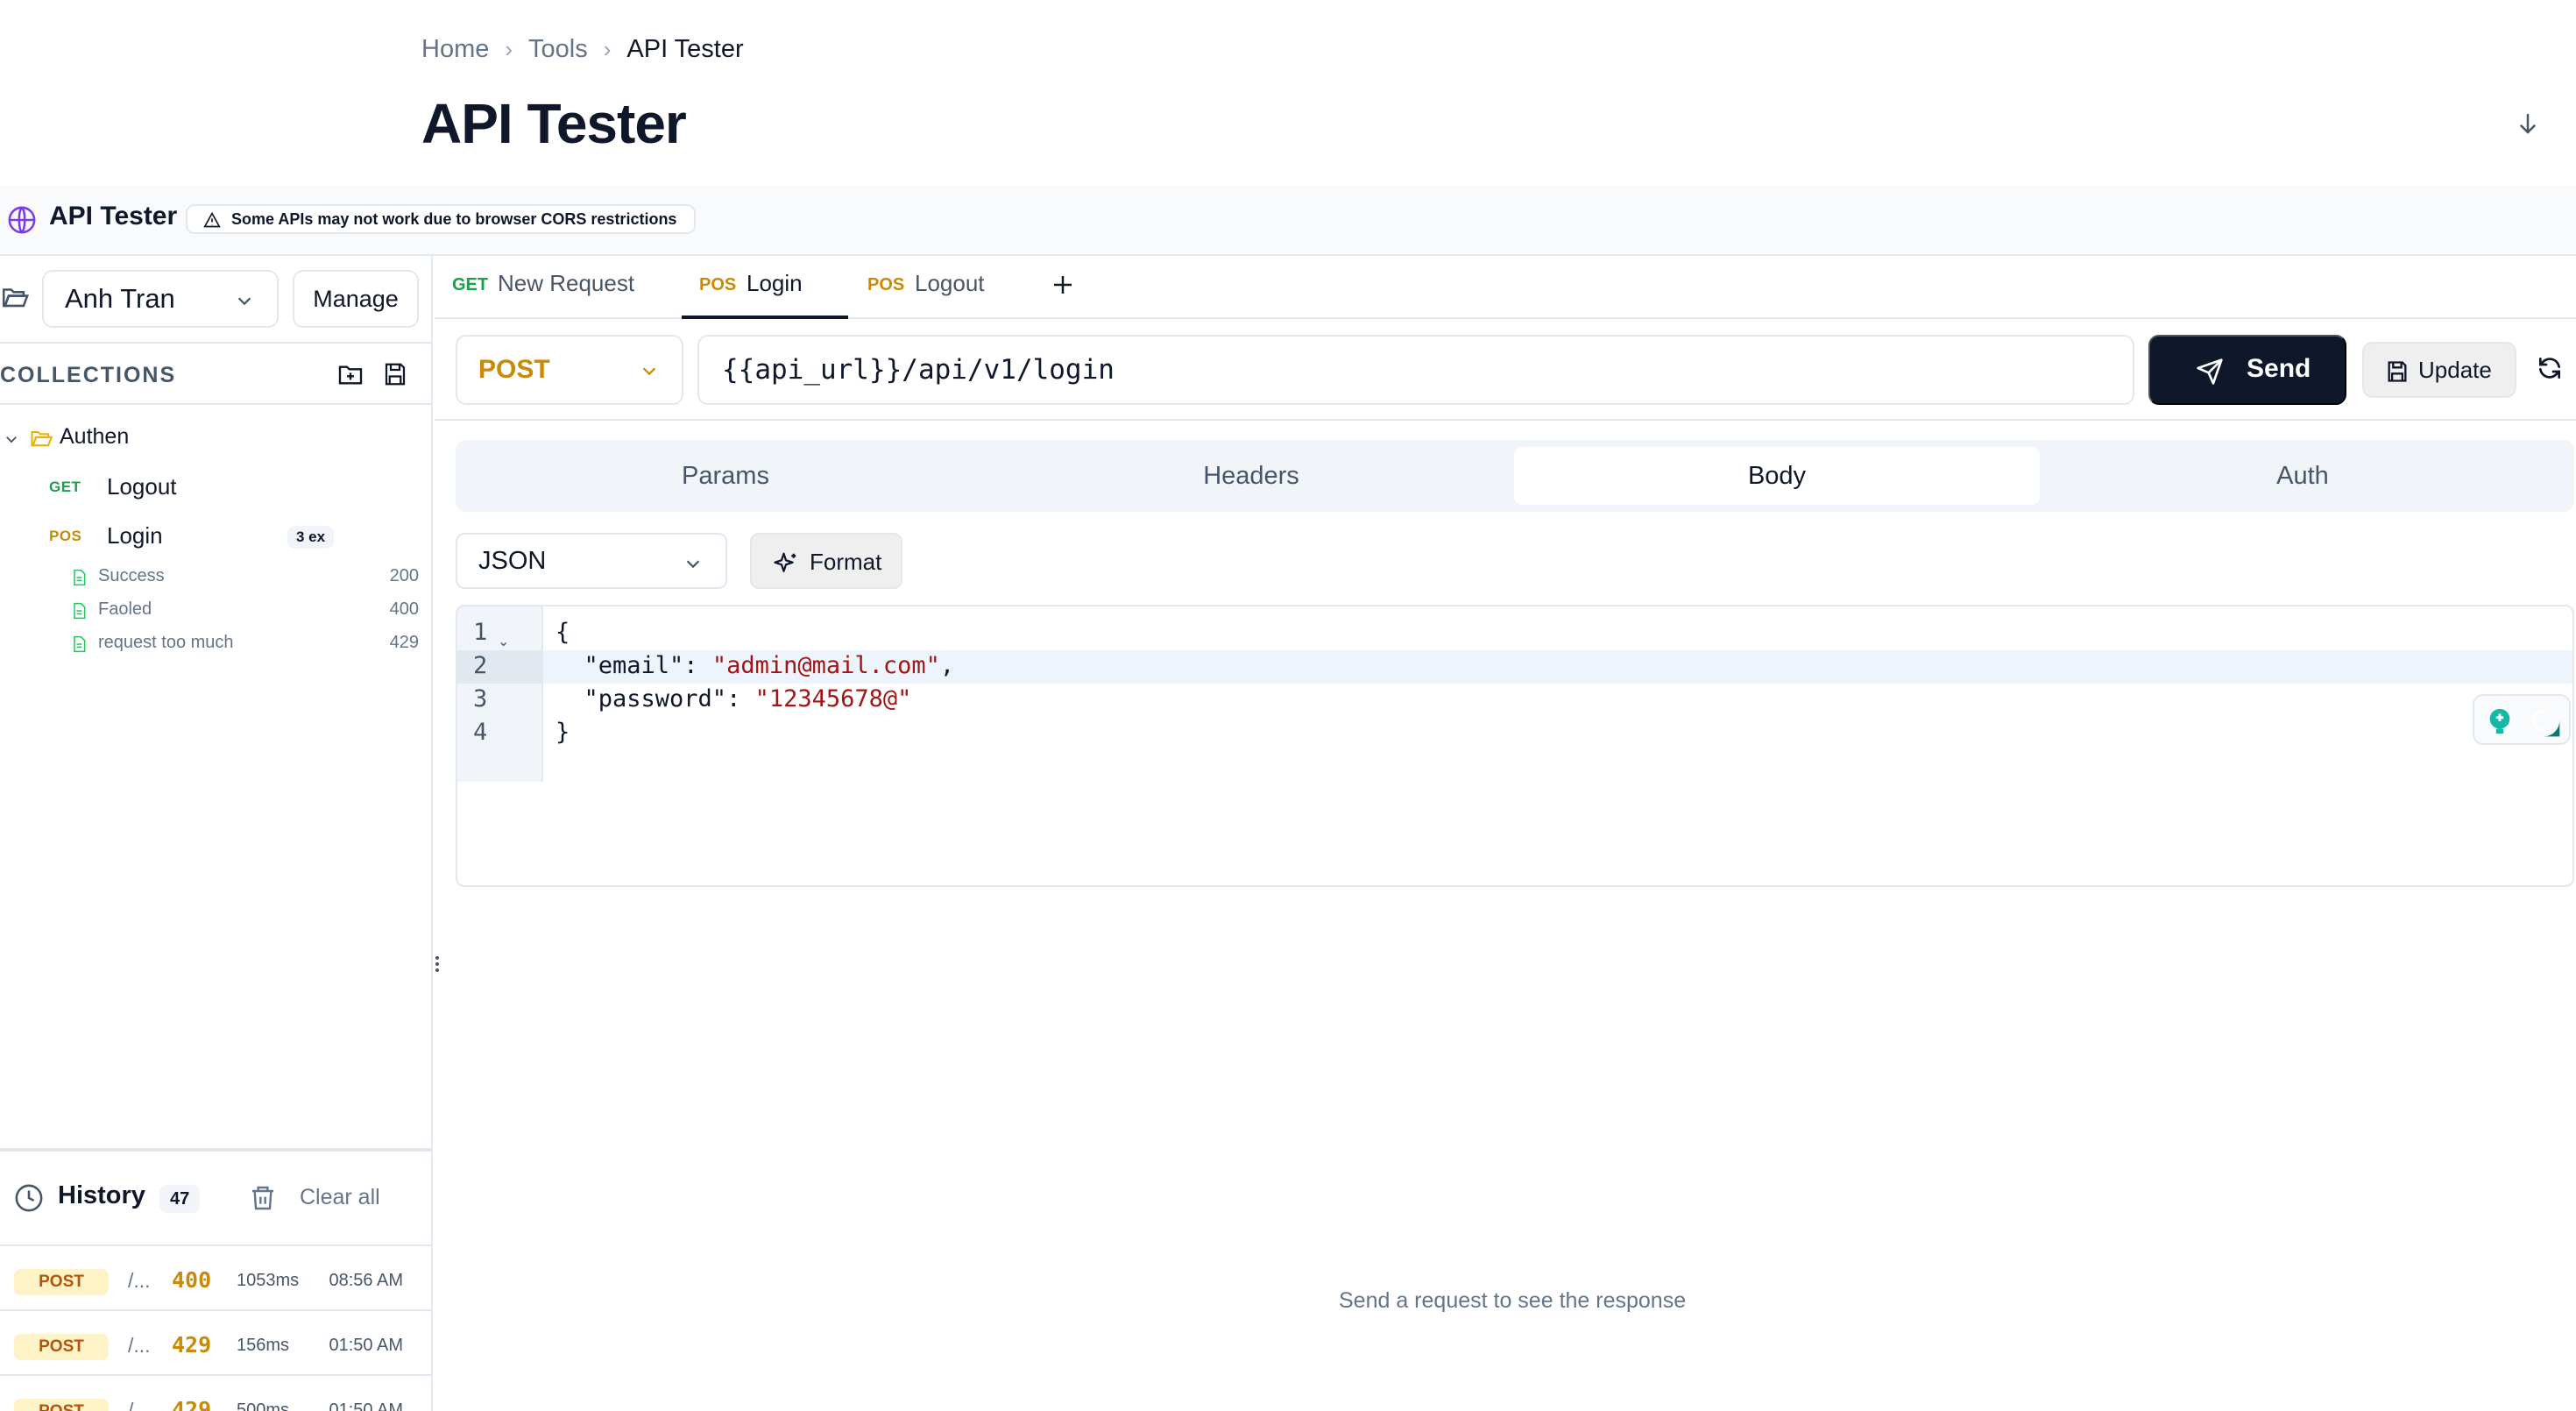  What do you see at coordinates (455, 49) in the screenshot?
I see `breadcrumb-home: Home` at bounding box center [455, 49].